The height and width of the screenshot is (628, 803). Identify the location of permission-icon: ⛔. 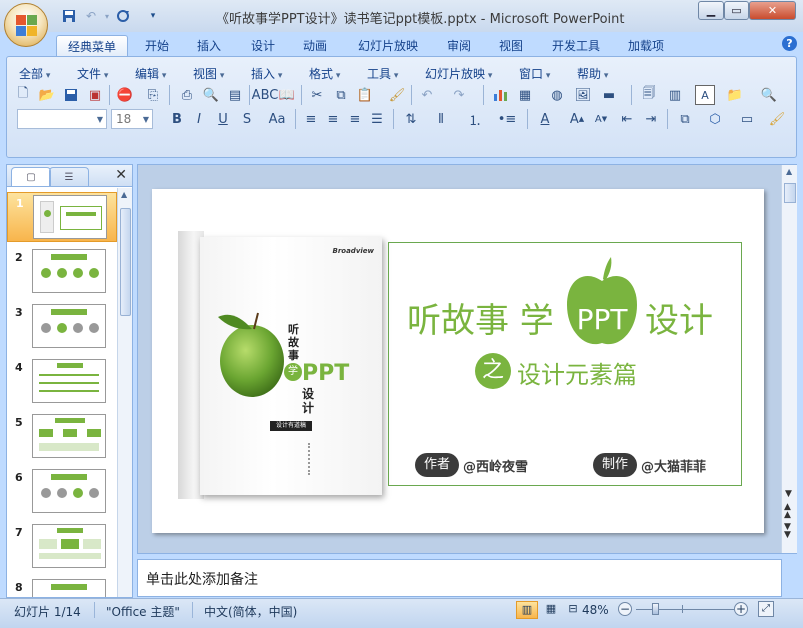
(125, 95).